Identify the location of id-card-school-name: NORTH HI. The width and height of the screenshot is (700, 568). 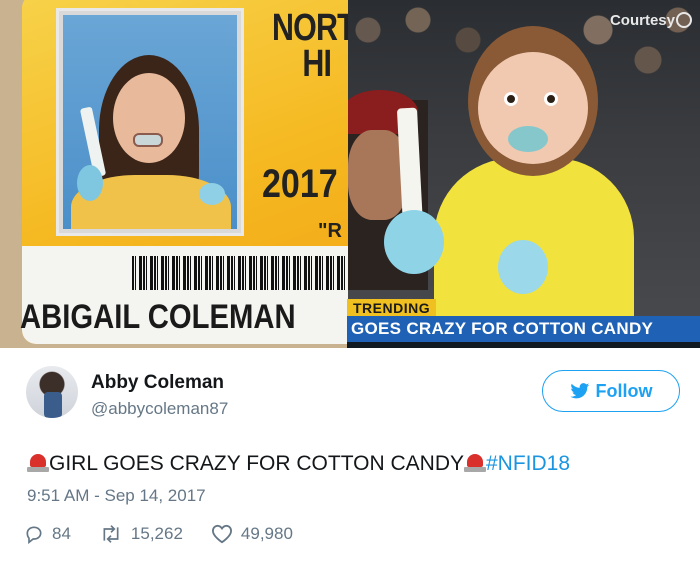
(310, 46).